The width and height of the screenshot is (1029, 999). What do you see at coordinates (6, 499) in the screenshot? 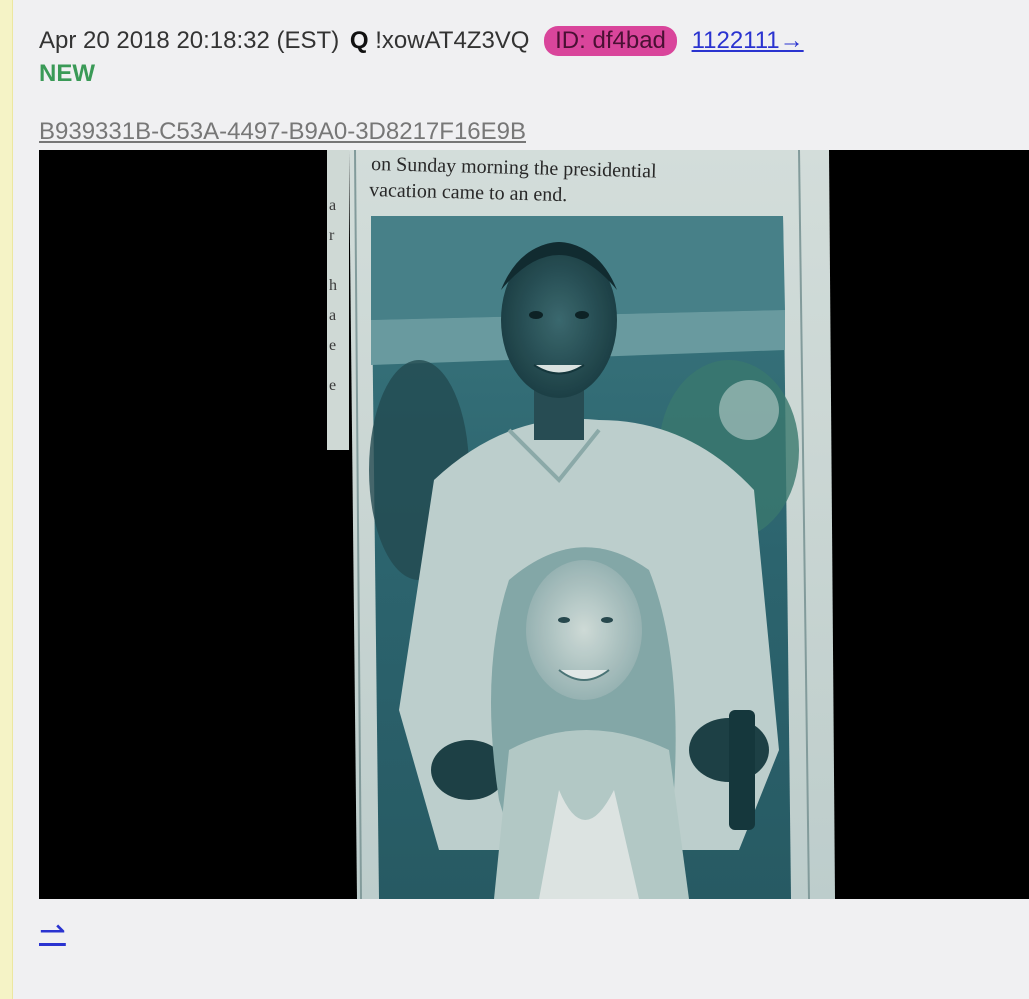
I see `post-left-border` at bounding box center [6, 499].